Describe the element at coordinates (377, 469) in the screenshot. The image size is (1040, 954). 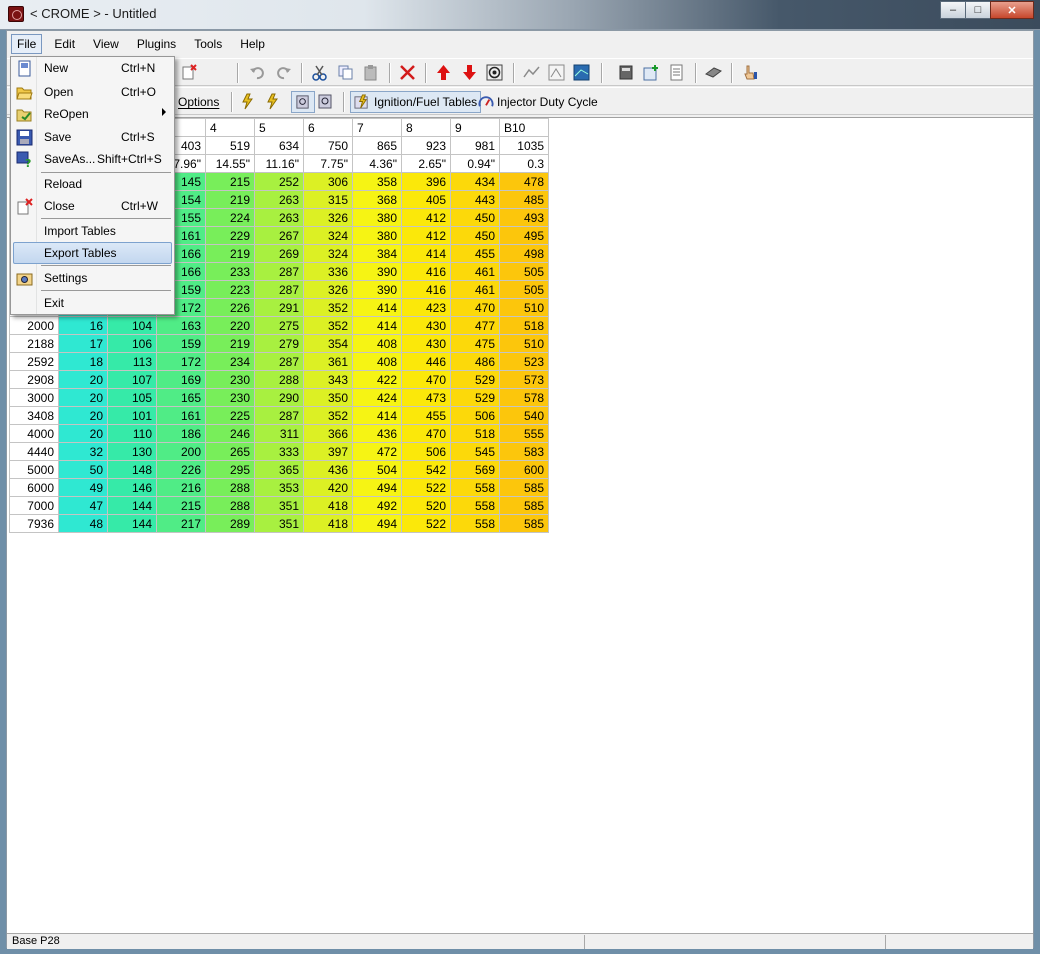
I see `fuel-value-cell: 504` at that location.